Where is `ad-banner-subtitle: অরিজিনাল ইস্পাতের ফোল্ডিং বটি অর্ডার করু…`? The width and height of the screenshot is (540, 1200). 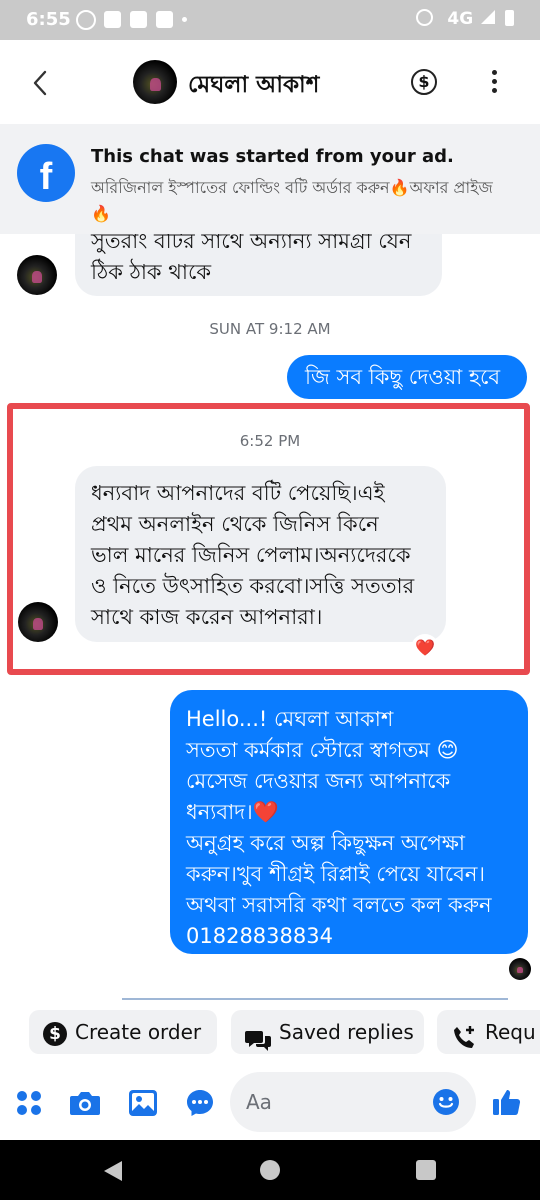
ad-banner-subtitle: অরিজিনাল ইস্পাতের ফোল্ডিং বটি অর্ডার করু… is located at coordinates (292, 200).